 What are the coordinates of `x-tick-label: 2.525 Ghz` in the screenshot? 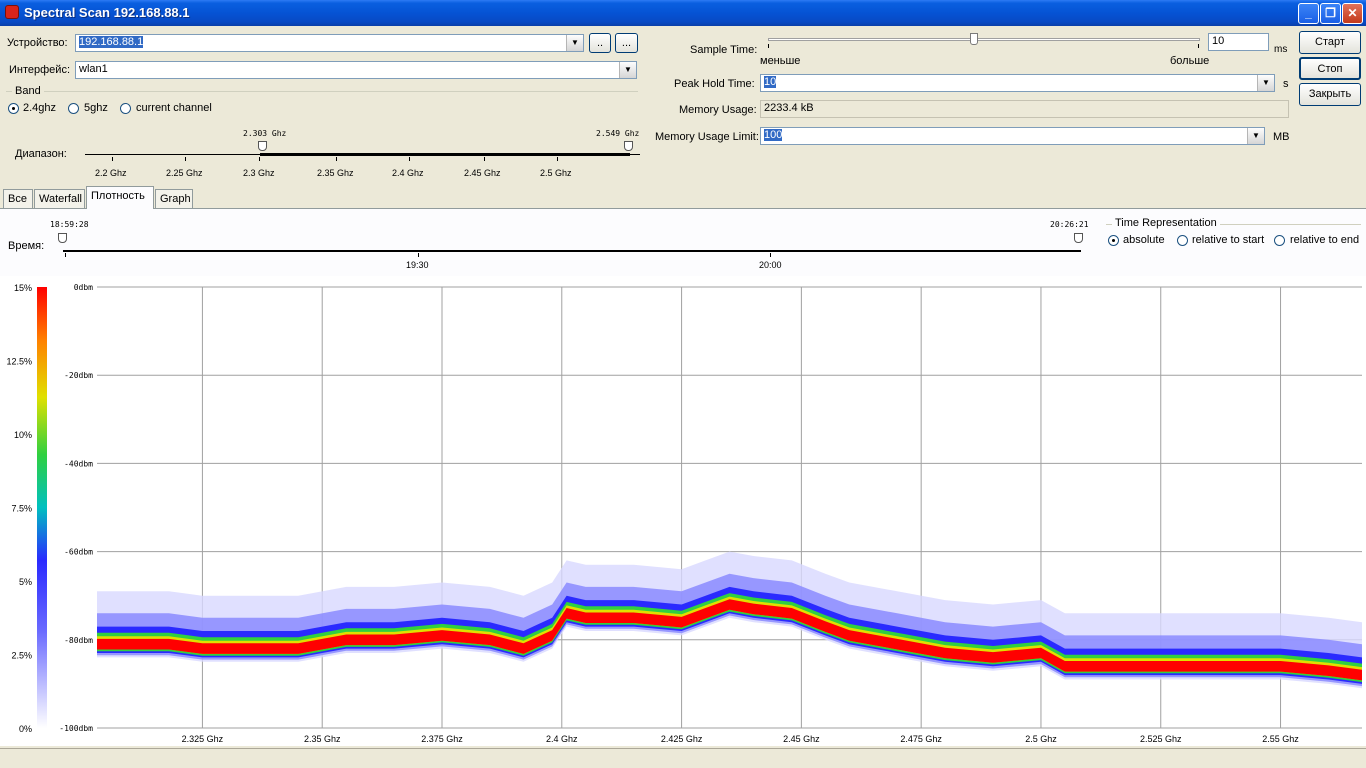 It's located at (1161, 739).